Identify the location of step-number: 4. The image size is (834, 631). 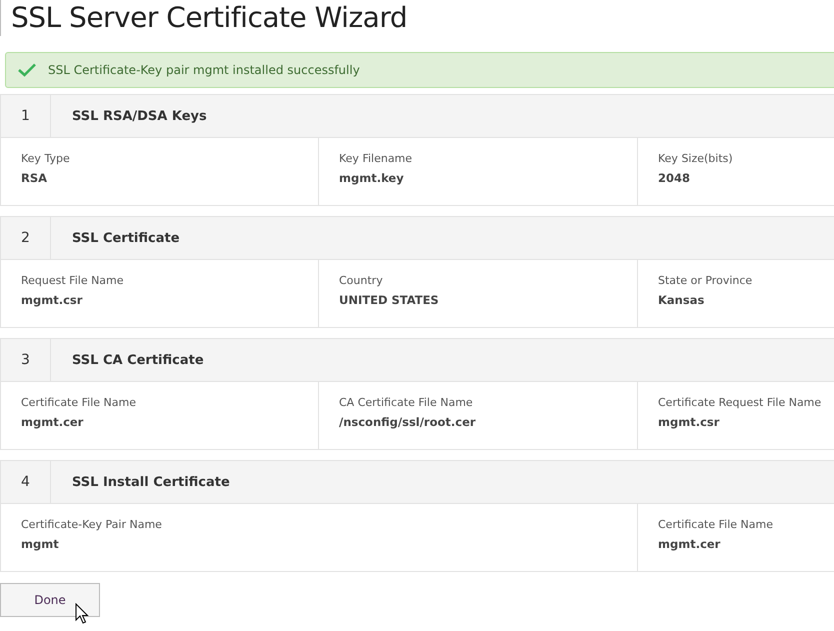
(26, 482).